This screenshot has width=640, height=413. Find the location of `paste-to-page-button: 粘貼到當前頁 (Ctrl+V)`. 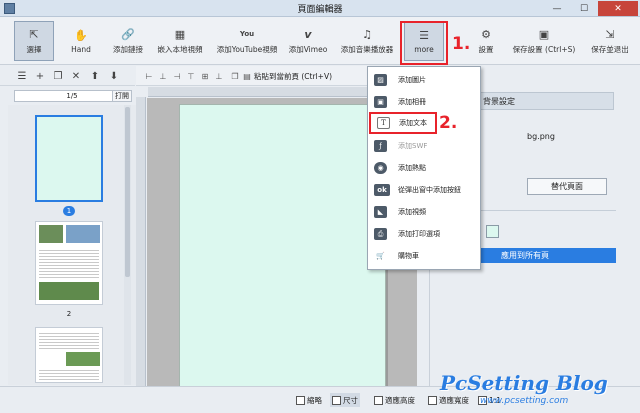

paste-to-page-button: 粘貼到當前頁 (Ctrl+V) is located at coordinates (293, 76).